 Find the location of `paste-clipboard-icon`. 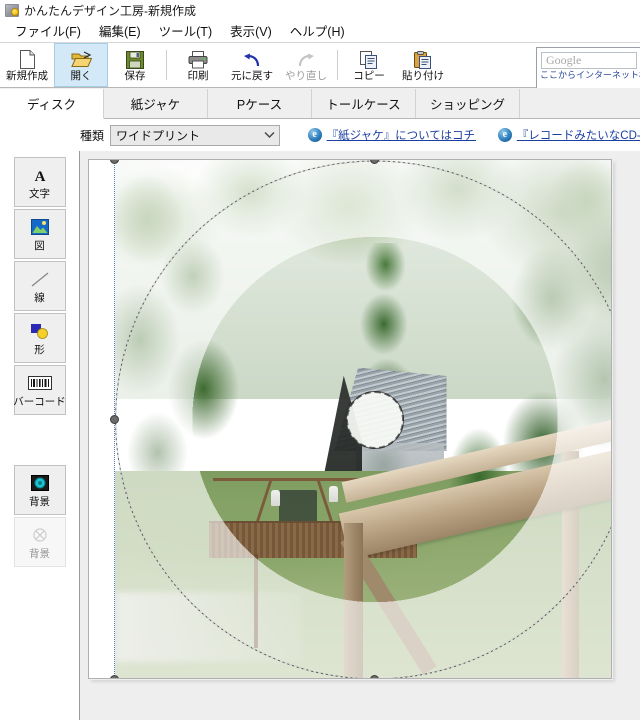

paste-clipboard-icon is located at coordinates (423, 59).